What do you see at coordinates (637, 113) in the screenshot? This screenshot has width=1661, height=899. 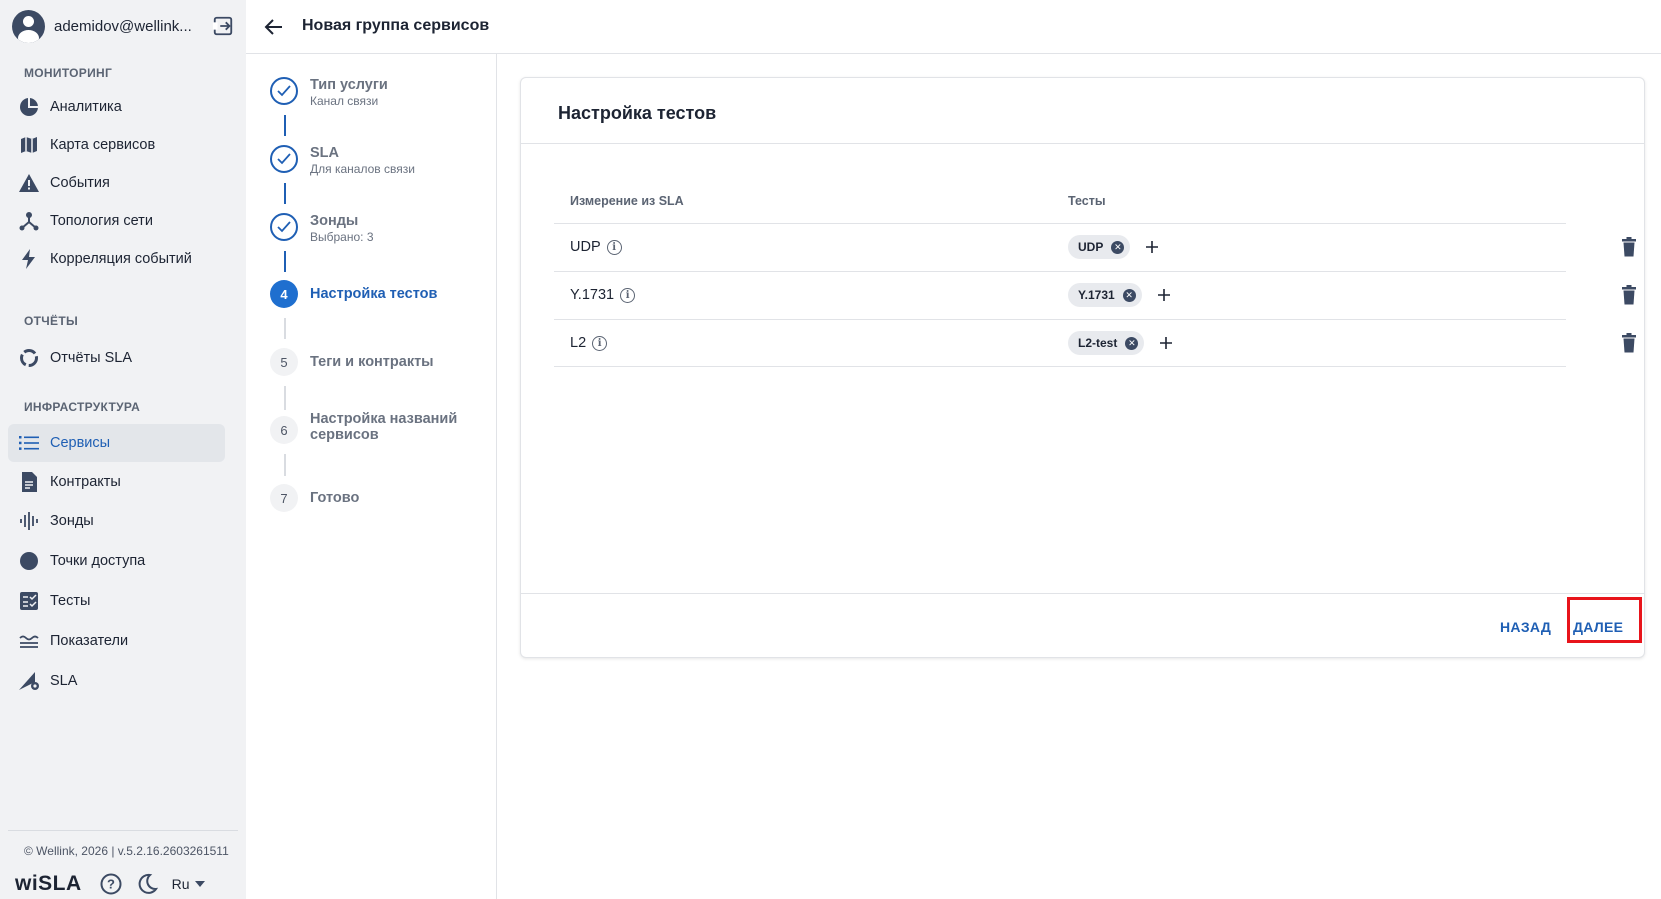 I see `card-title: Настройка тестов` at bounding box center [637, 113].